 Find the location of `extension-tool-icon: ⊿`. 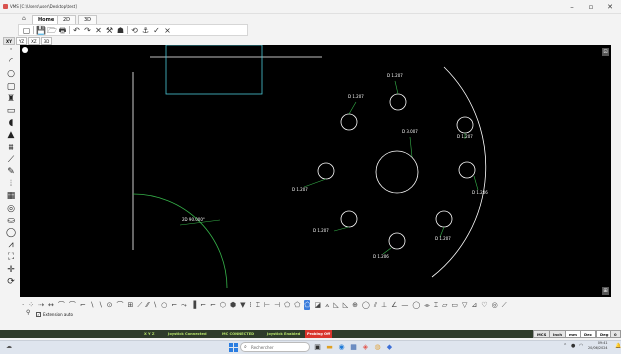

extension-tool-icon: ⊿ is located at coordinates (474, 305).